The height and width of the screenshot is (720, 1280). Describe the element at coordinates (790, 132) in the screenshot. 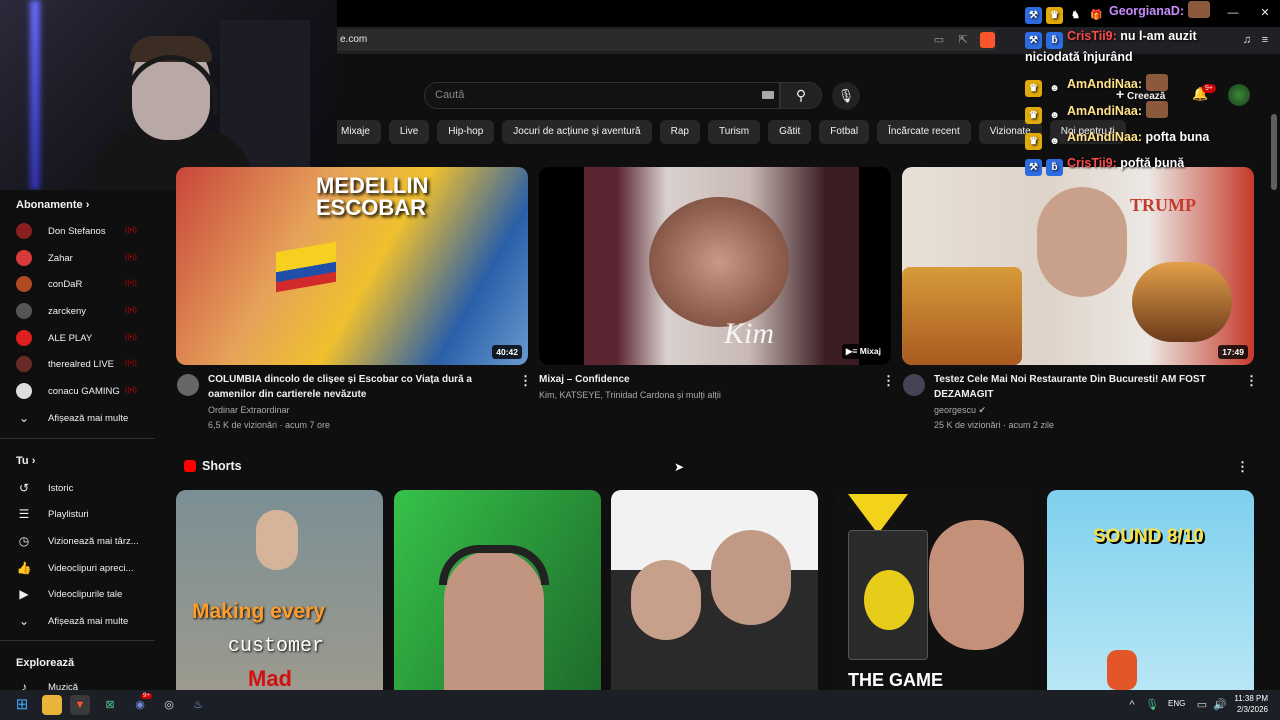

I see `chip-gatit: Gătit` at that location.